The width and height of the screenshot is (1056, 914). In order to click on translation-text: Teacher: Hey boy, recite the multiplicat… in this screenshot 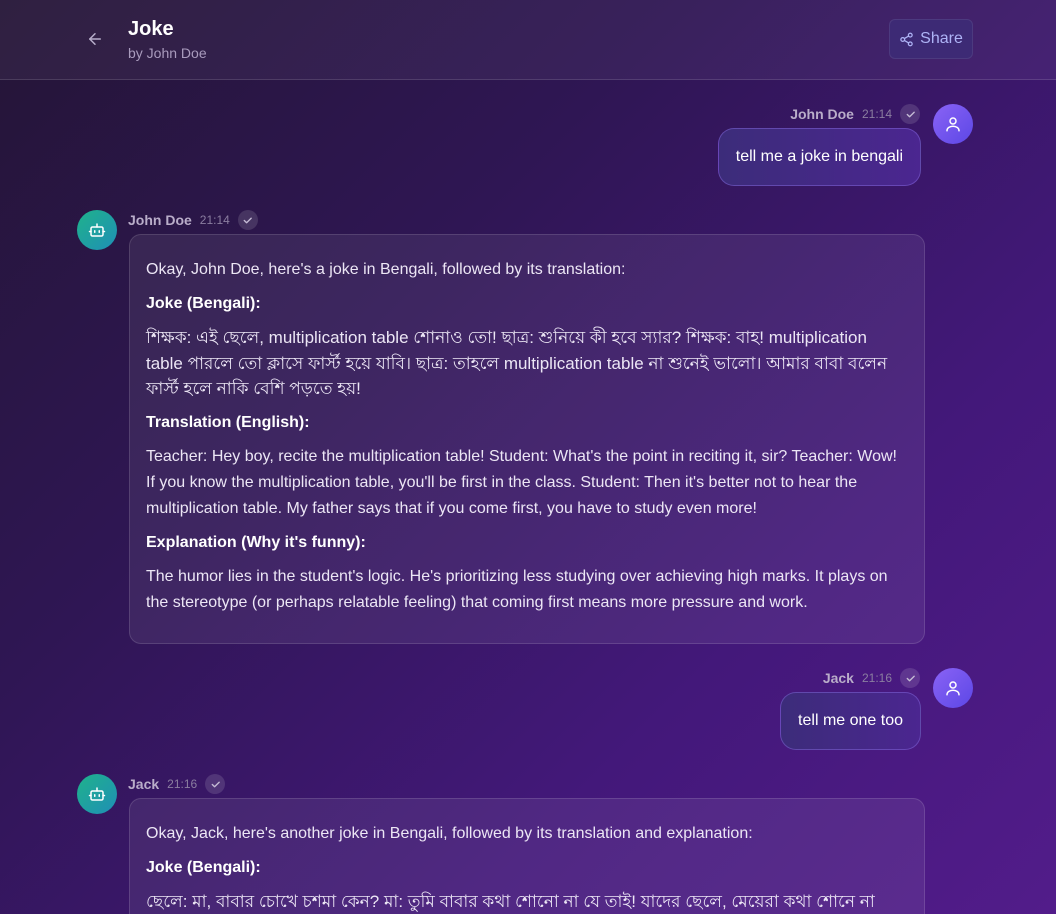, I will do `click(521, 482)`.